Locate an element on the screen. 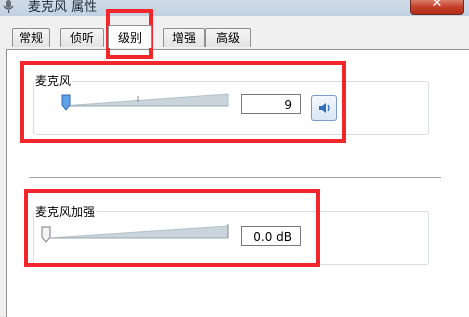 This screenshot has height=317, width=469. microphone-slider-thumb is located at coordinates (66, 102).